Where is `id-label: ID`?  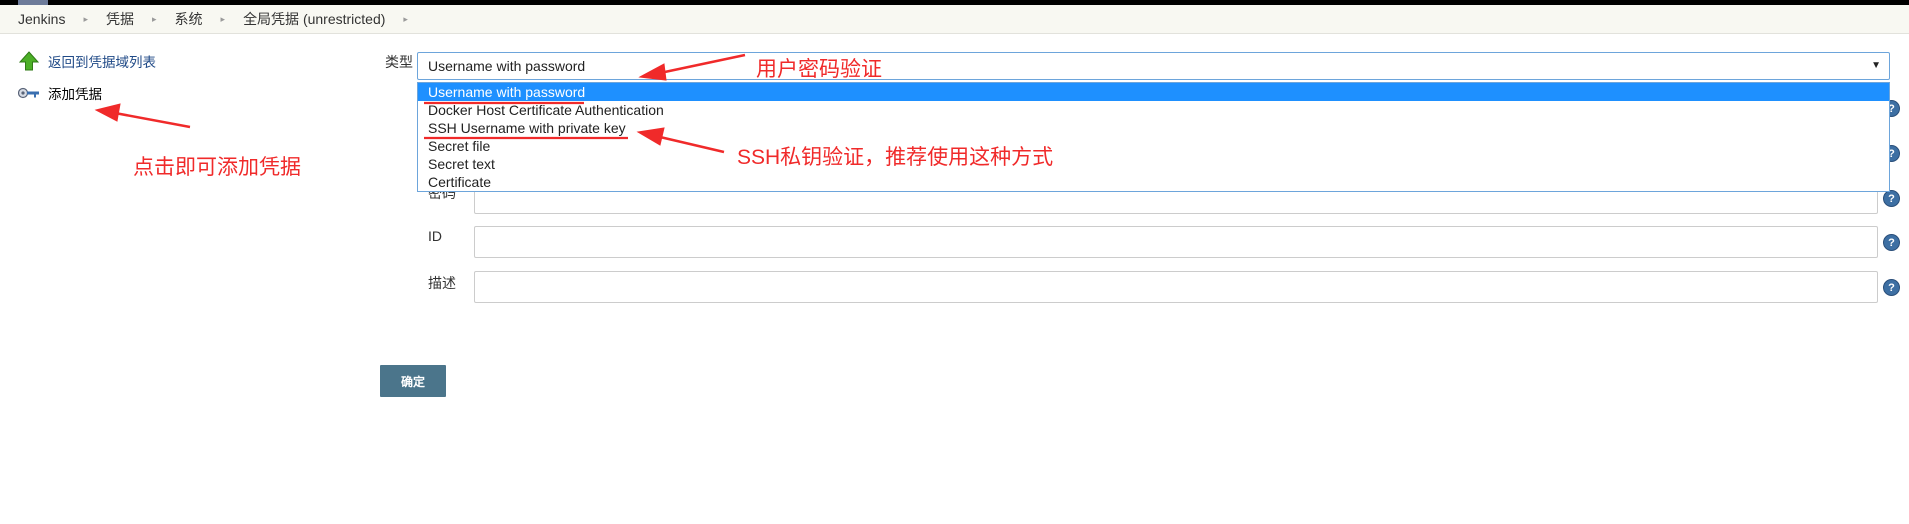 id-label: ID is located at coordinates (435, 236).